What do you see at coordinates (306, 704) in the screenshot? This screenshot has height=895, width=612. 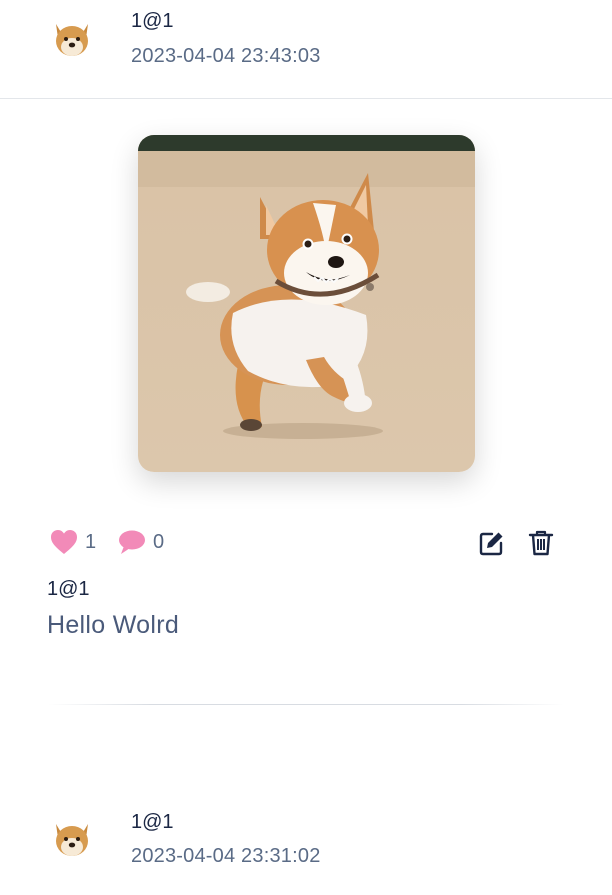 I see `post-divider` at bounding box center [306, 704].